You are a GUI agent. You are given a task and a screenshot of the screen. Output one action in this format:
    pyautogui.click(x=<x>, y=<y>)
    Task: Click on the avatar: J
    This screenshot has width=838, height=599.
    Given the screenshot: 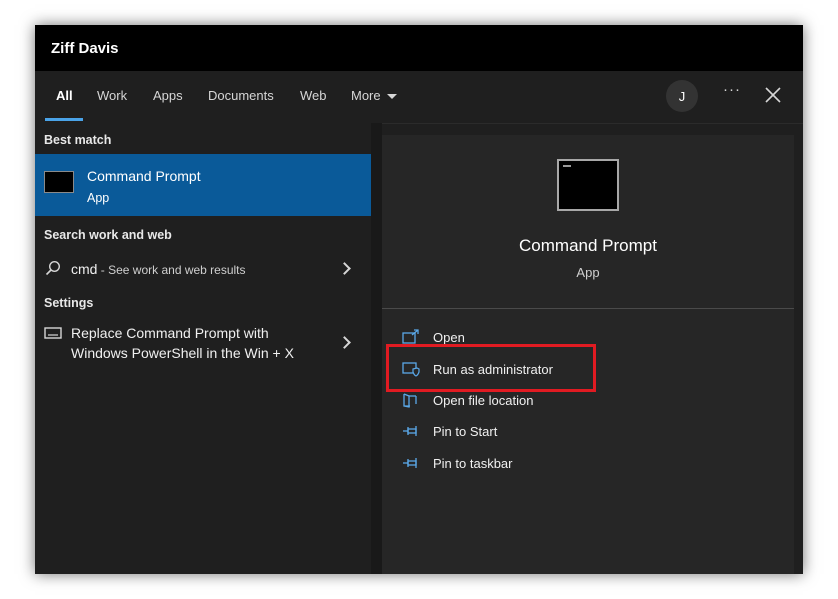 What is the action you would take?
    pyautogui.click(x=682, y=96)
    